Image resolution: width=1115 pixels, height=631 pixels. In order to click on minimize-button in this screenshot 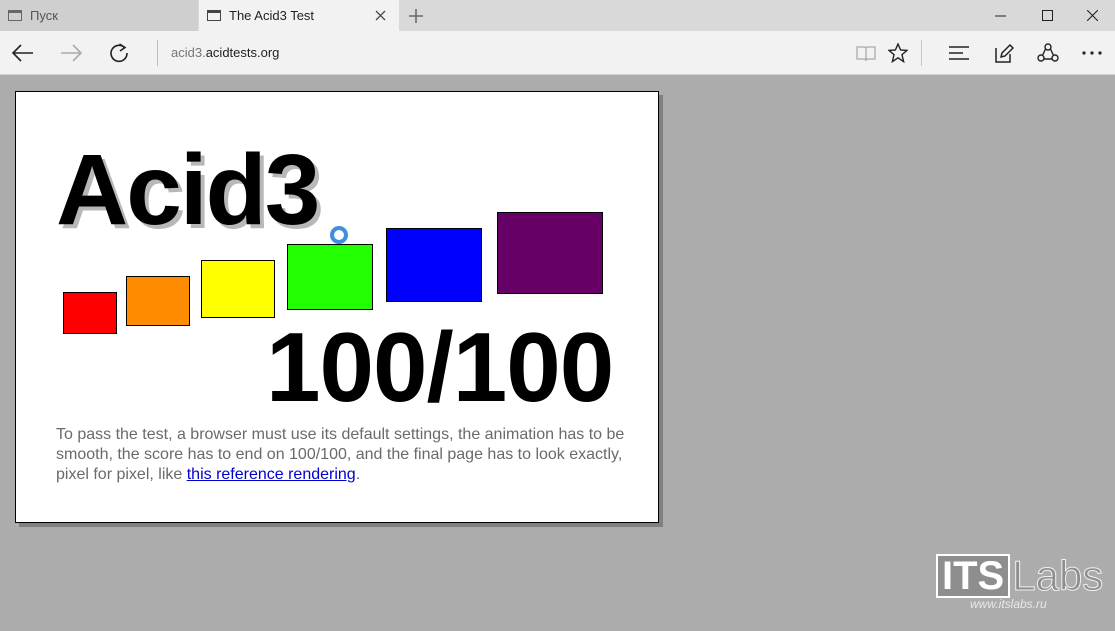, I will do `click(1000, 15)`.